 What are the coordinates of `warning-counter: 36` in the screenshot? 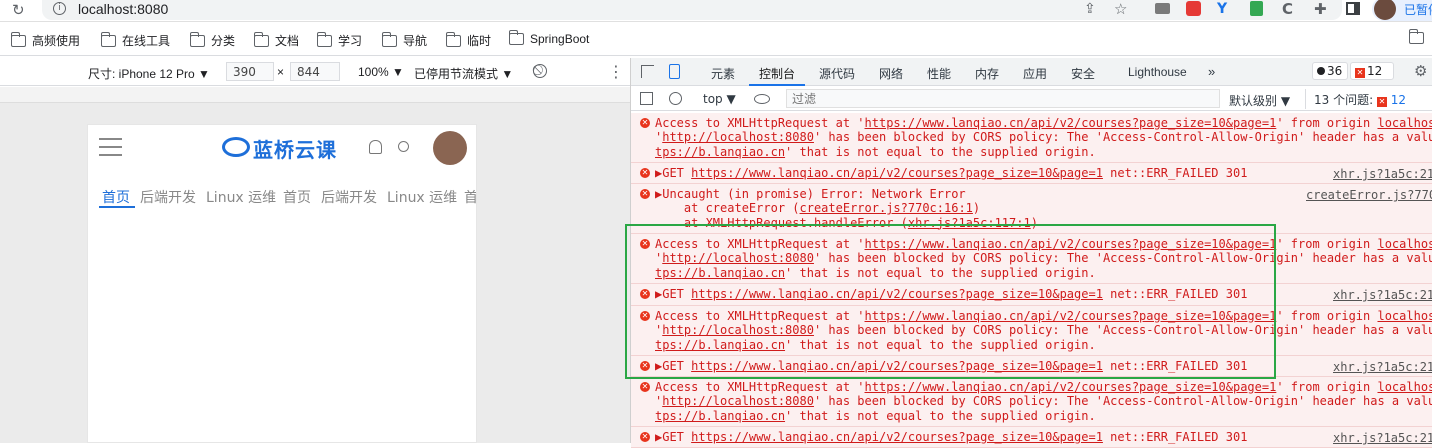 It's located at (1330, 71).